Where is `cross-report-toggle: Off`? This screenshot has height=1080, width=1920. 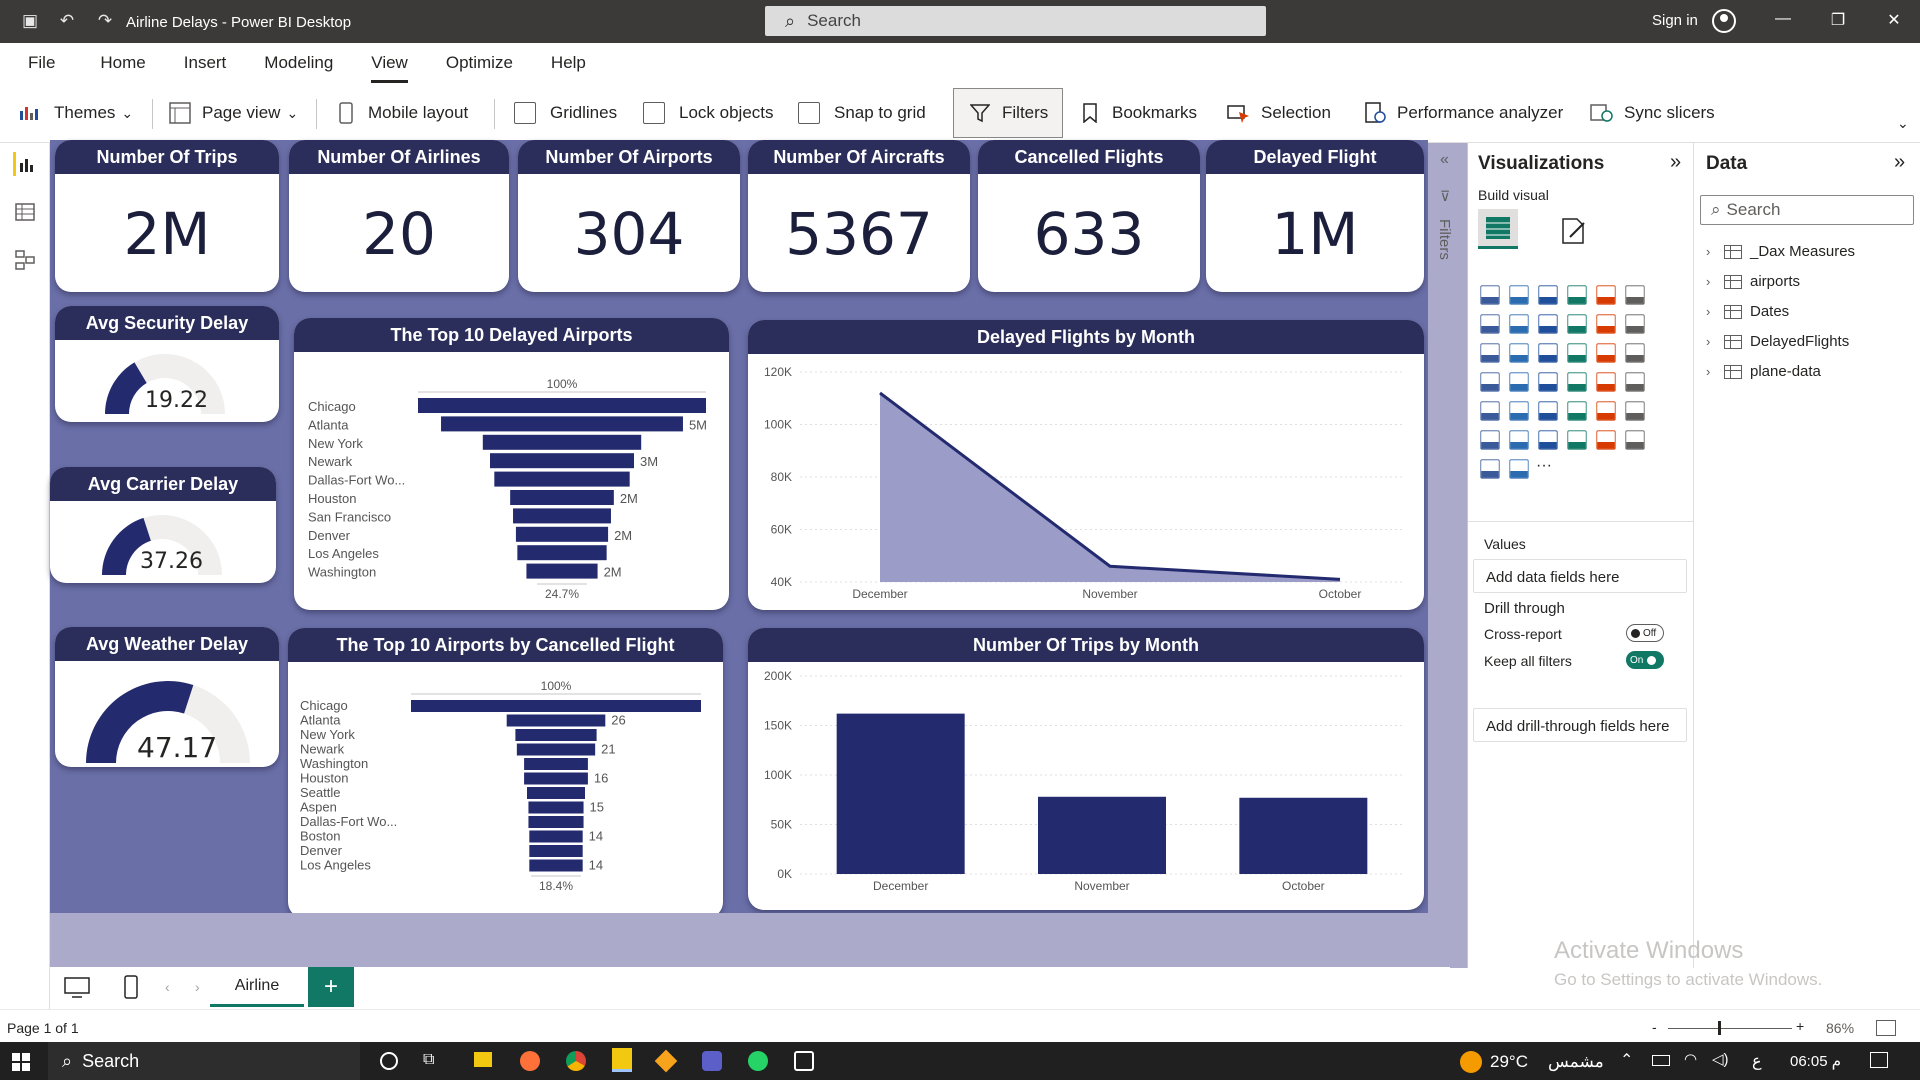 cross-report-toggle: Off is located at coordinates (1645, 633).